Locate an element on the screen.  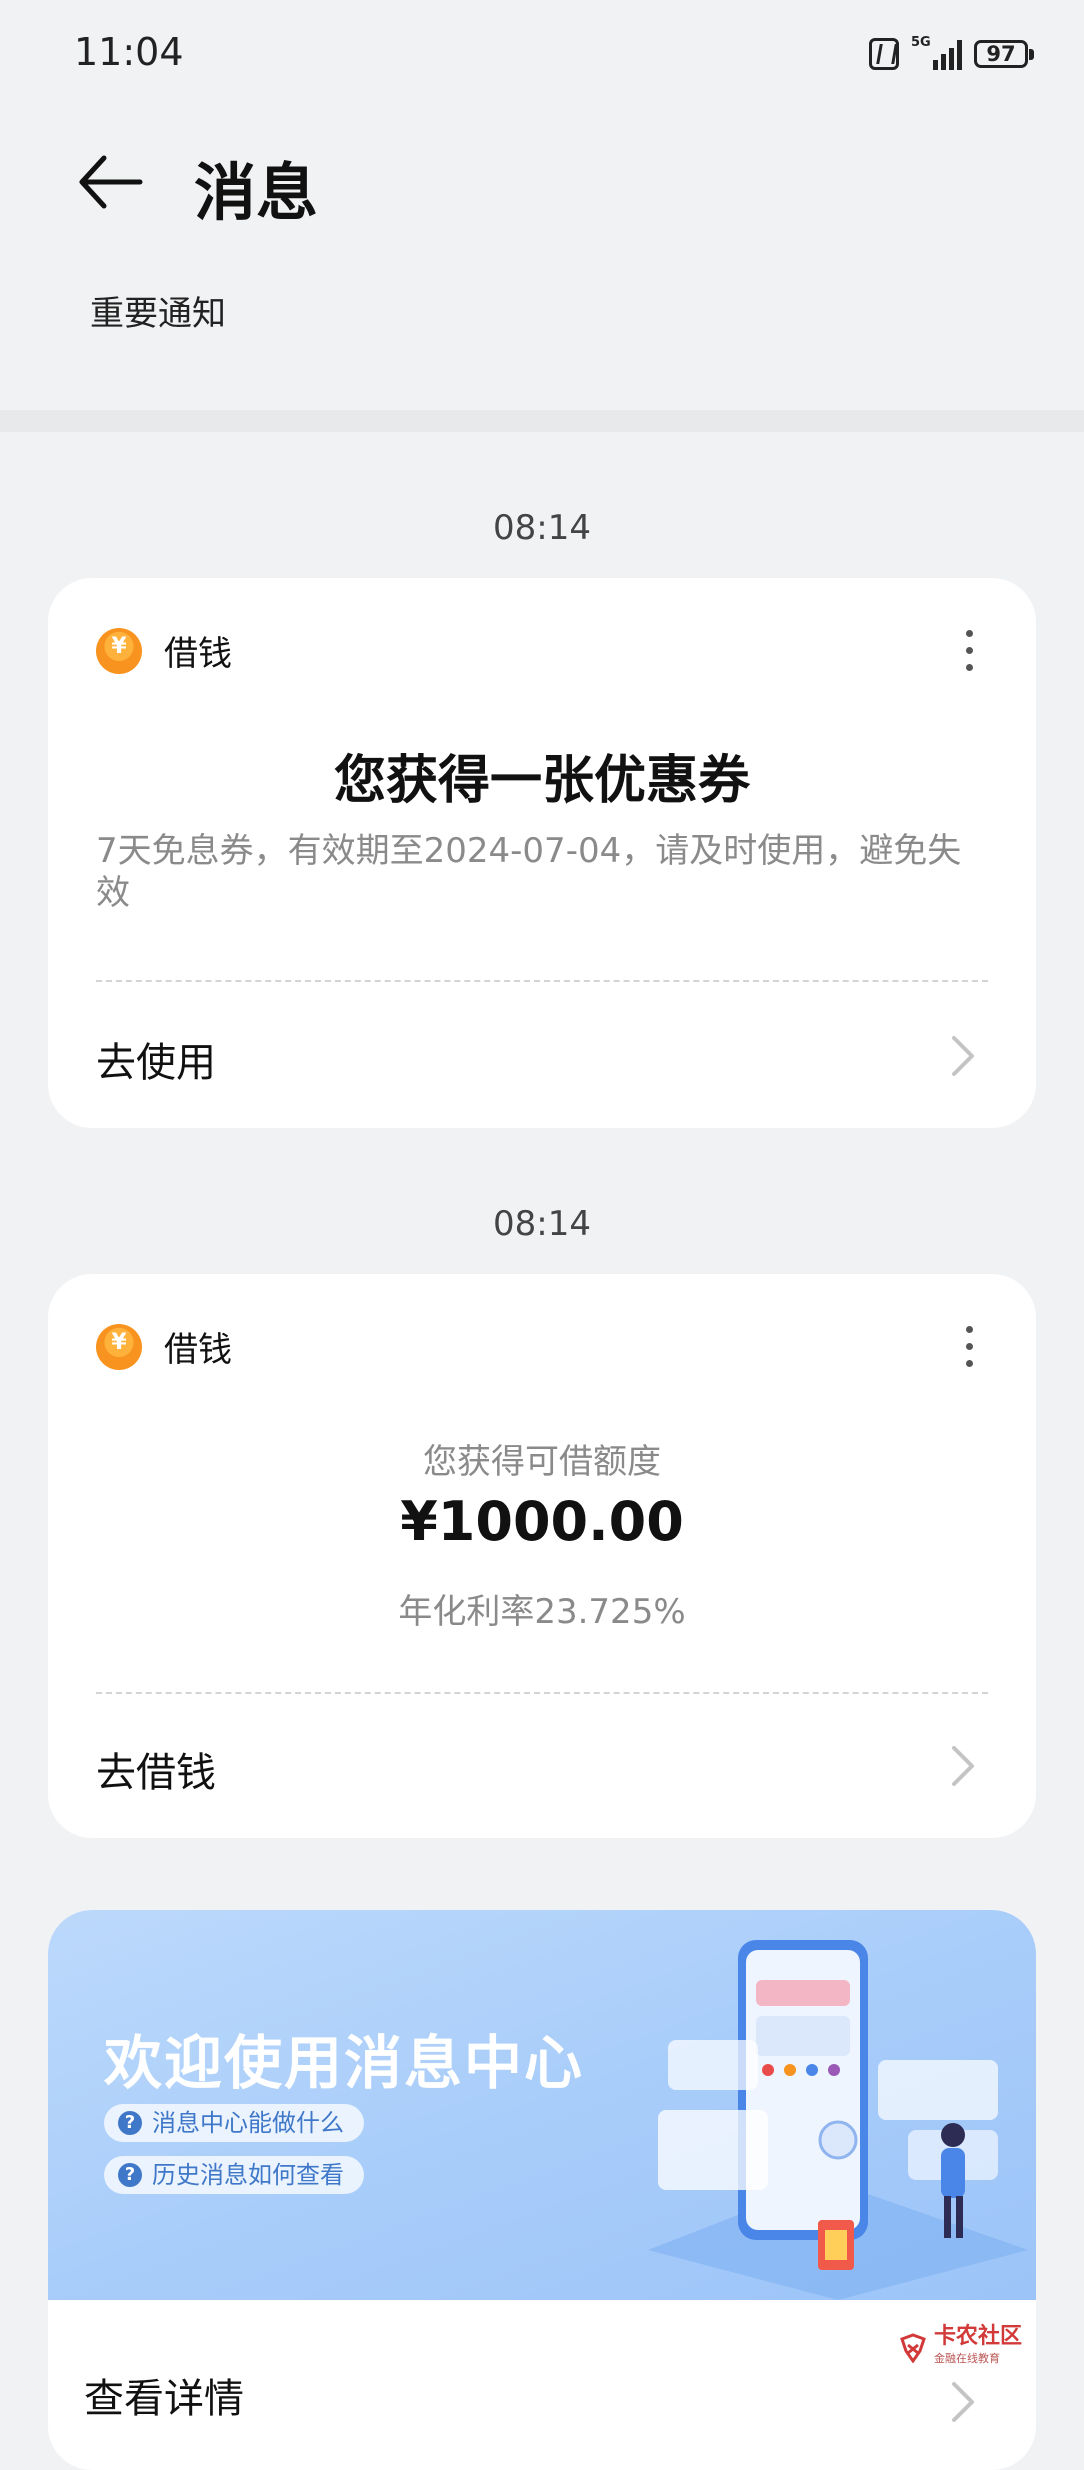
nfc-icon is located at coordinates (884, 54).